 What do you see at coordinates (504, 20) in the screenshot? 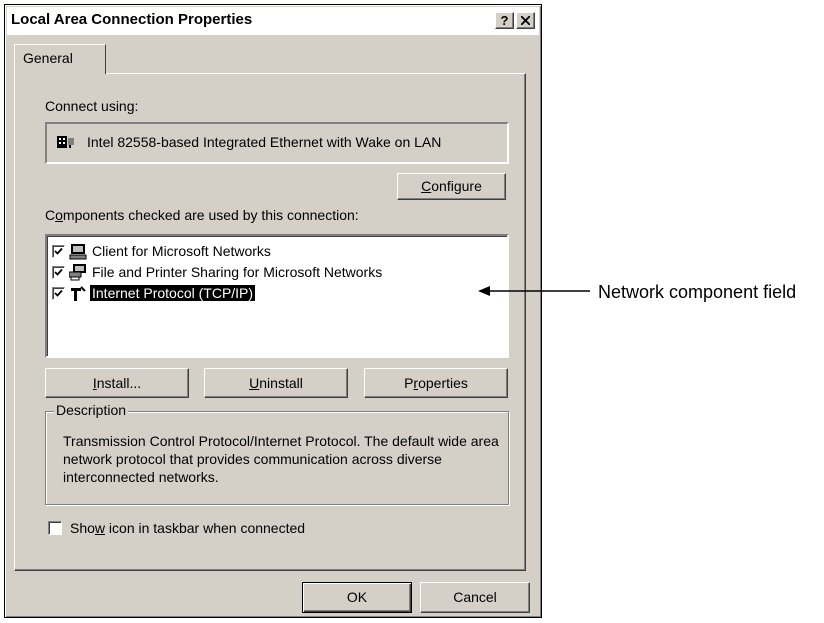
I see `help-button: ?` at bounding box center [504, 20].